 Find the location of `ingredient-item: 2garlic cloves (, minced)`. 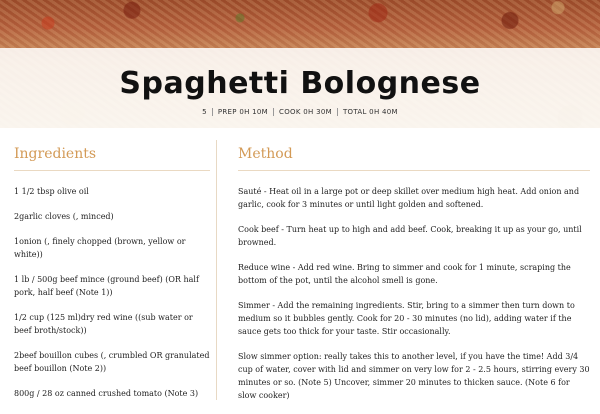

ingredient-item: 2garlic cloves (, minced) is located at coordinates (64, 216).